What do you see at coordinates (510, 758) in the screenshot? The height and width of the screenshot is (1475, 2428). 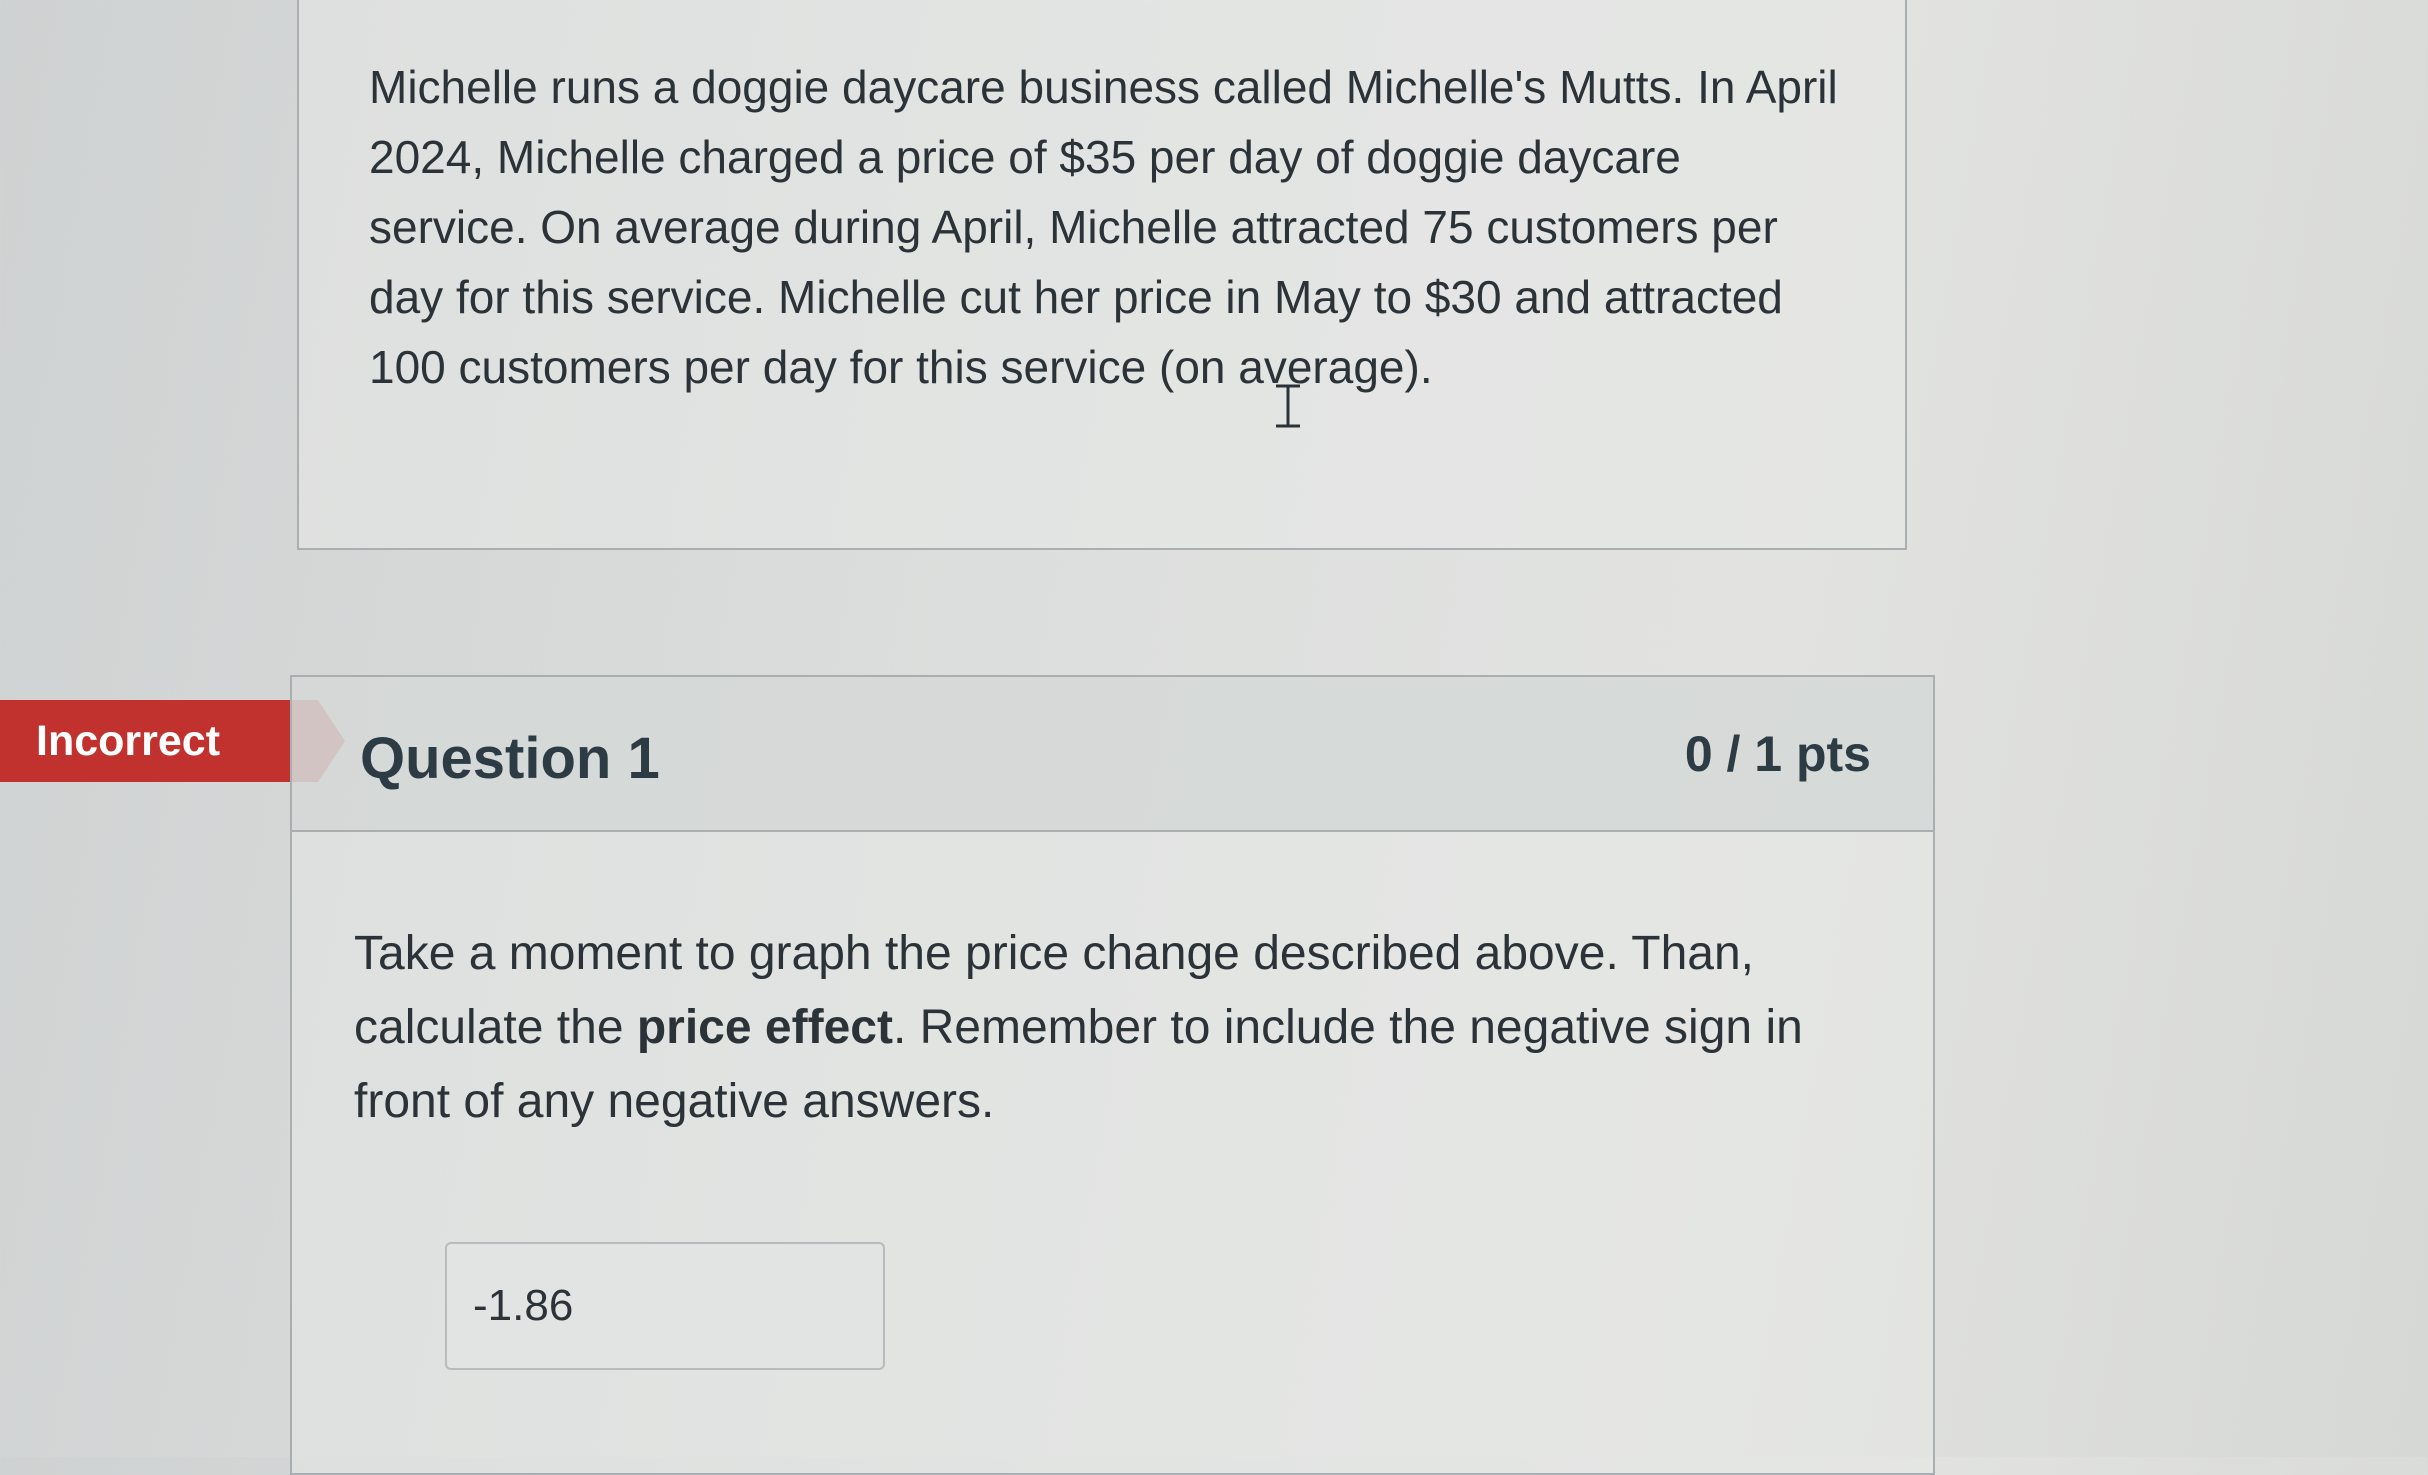 I see `question-title: Question 1` at bounding box center [510, 758].